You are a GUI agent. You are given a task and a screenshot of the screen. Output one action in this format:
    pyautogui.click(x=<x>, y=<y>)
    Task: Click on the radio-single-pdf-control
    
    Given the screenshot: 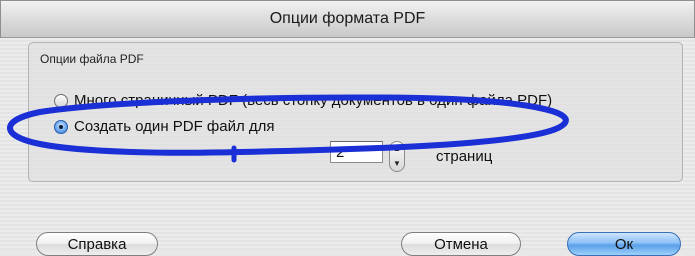 What is the action you would take?
    pyautogui.click(x=61, y=126)
    